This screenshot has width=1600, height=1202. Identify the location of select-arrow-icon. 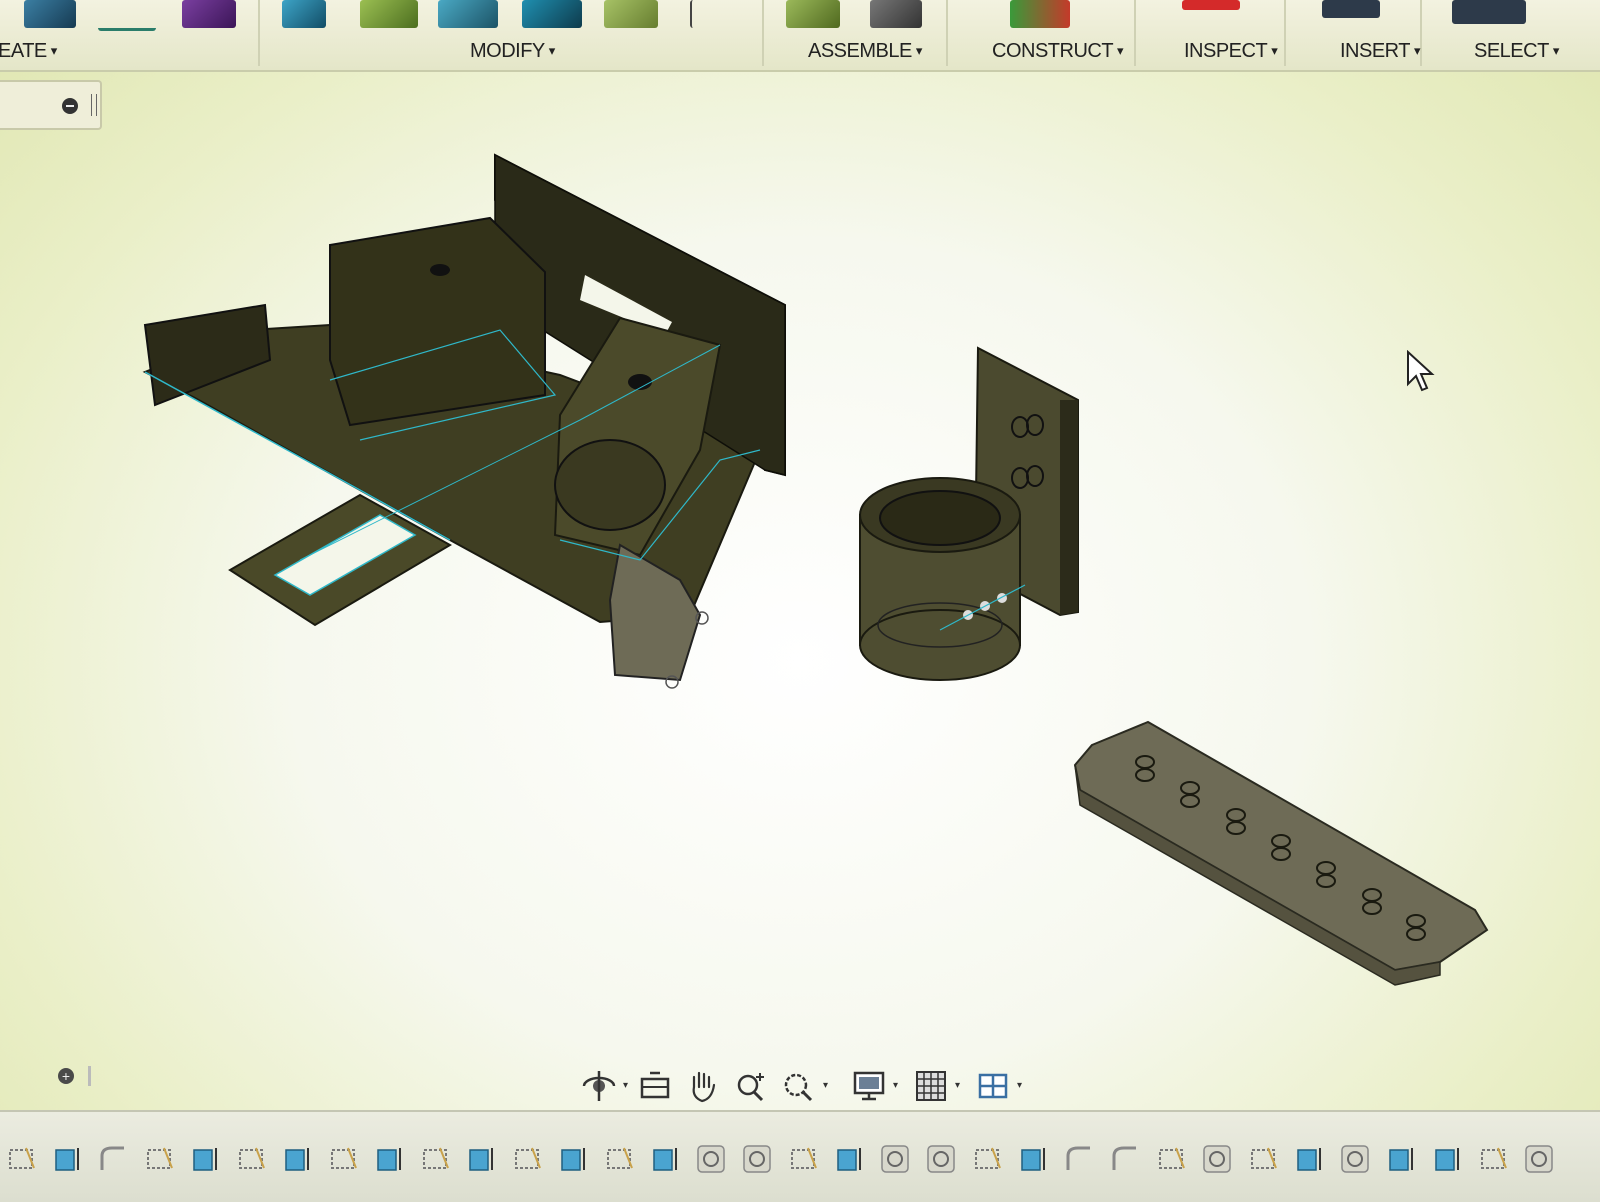
(1489, 12).